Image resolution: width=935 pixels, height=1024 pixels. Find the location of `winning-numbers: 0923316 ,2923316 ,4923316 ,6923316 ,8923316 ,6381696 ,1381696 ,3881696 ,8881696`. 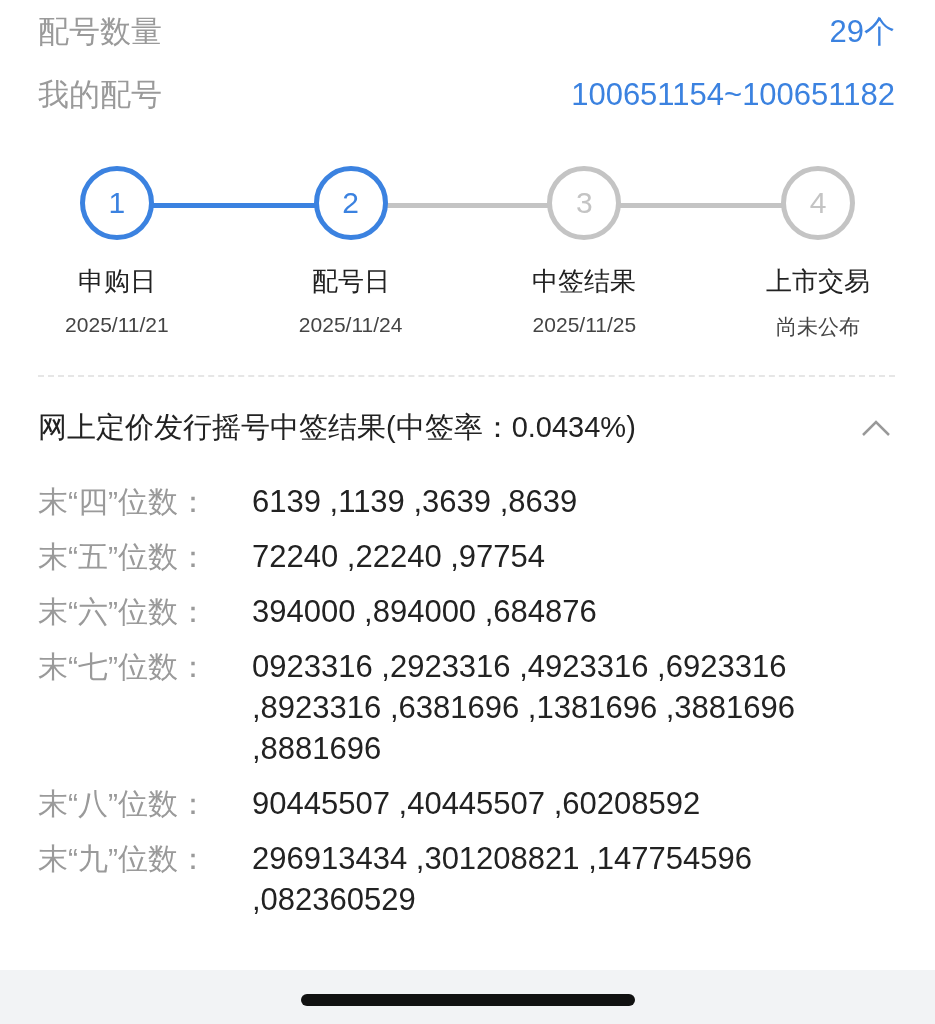

winning-numbers: 0923316 ,2923316 ,4923316 ,6923316 ,8923316 ,6381696 ,1381696 ,3881696 ,8881696 is located at coordinates (524, 708).